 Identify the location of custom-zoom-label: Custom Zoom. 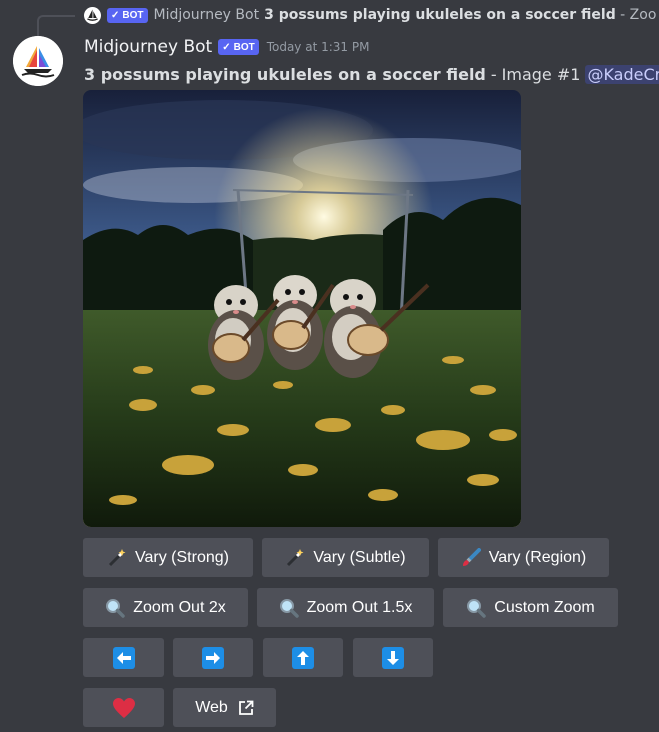
(544, 607).